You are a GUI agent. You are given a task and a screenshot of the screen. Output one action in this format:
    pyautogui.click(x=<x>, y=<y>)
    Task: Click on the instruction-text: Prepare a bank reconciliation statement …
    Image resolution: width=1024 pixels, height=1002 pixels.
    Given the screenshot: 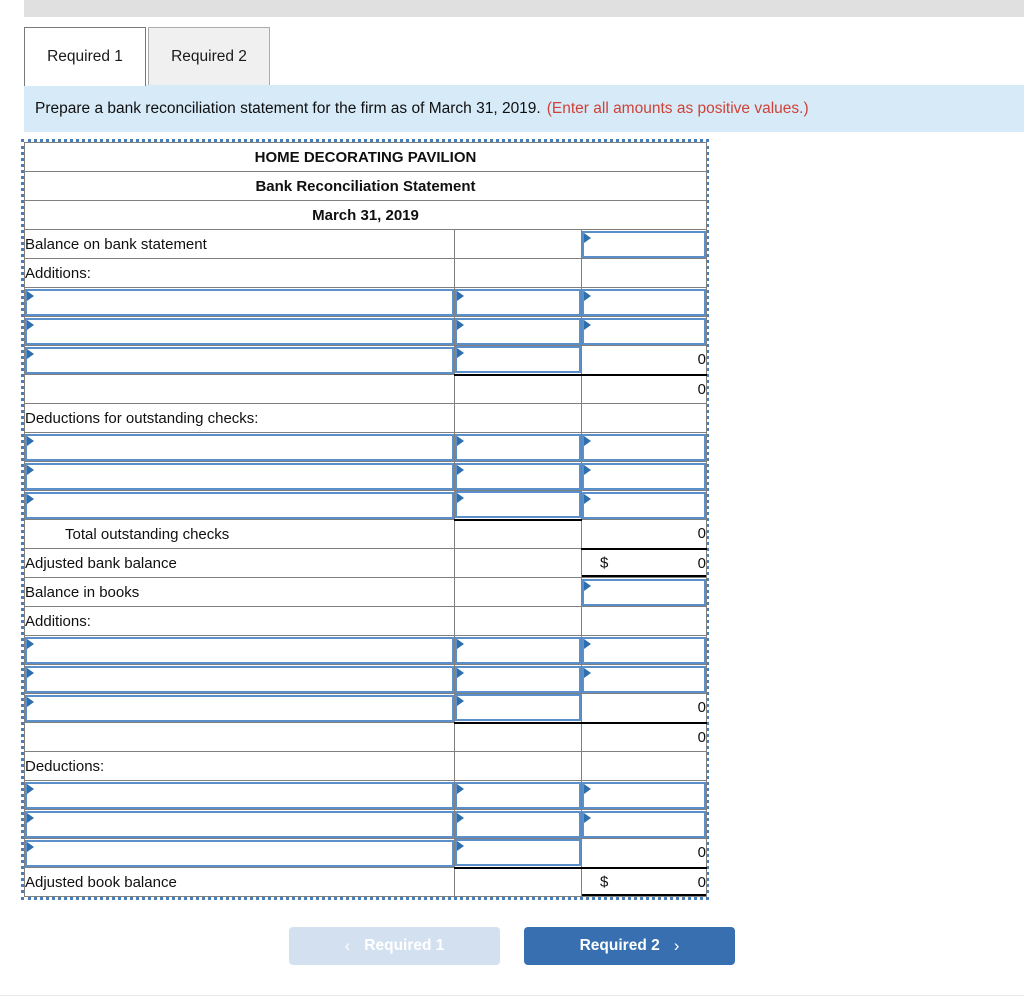 What is the action you would take?
    pyautogui.click(x=288, y=108)
    